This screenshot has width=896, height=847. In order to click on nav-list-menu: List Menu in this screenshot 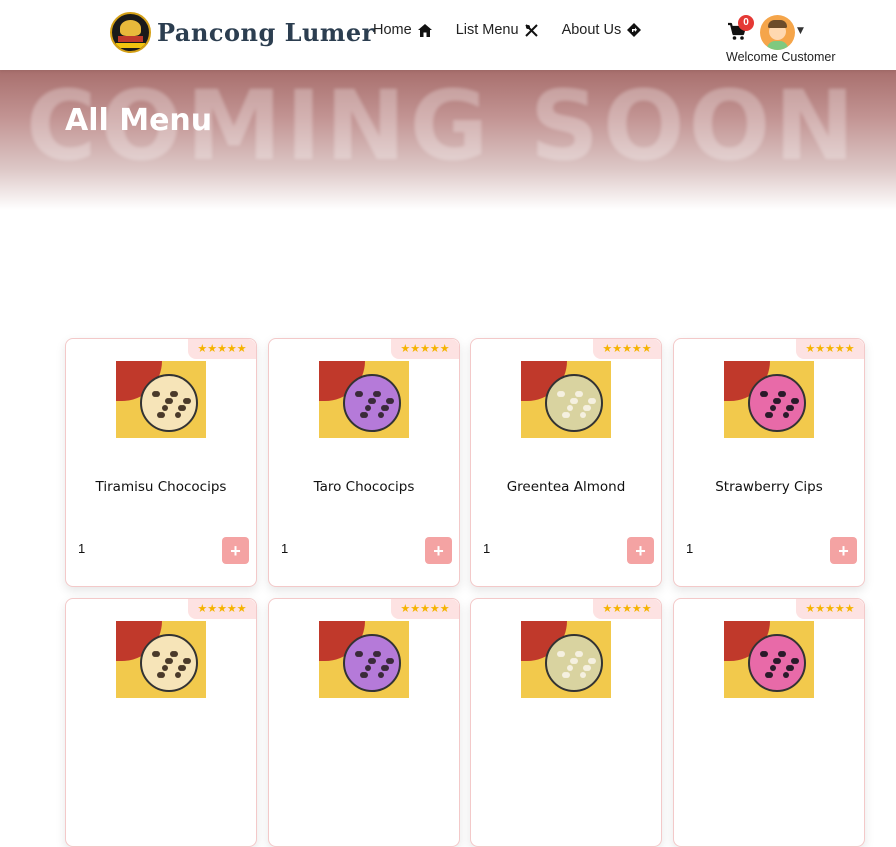, I will do `click(497, 30)`.